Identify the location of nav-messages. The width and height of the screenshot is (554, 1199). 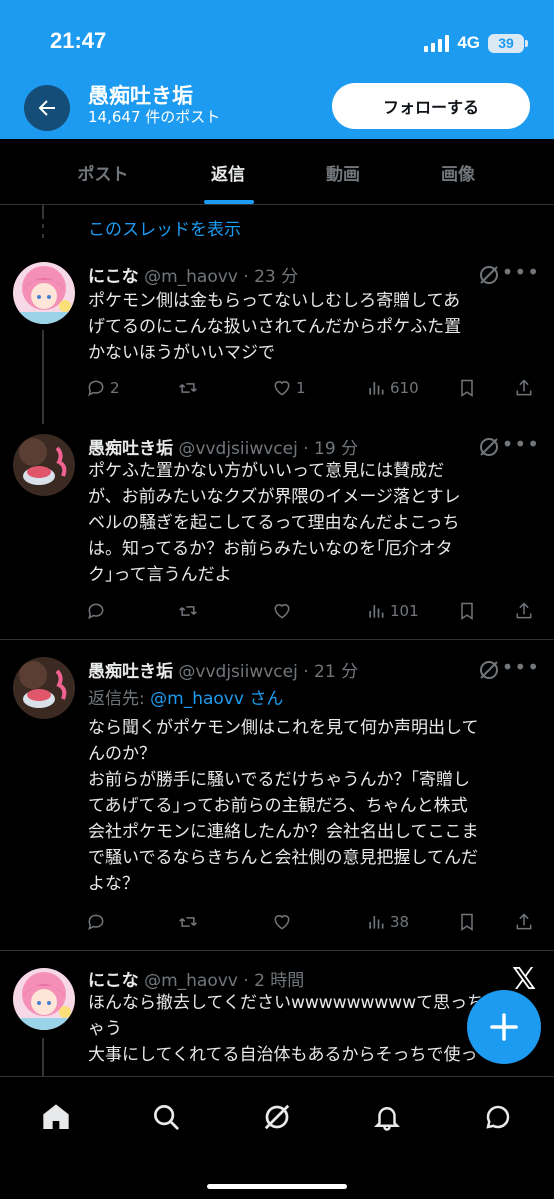
(498, 1117).